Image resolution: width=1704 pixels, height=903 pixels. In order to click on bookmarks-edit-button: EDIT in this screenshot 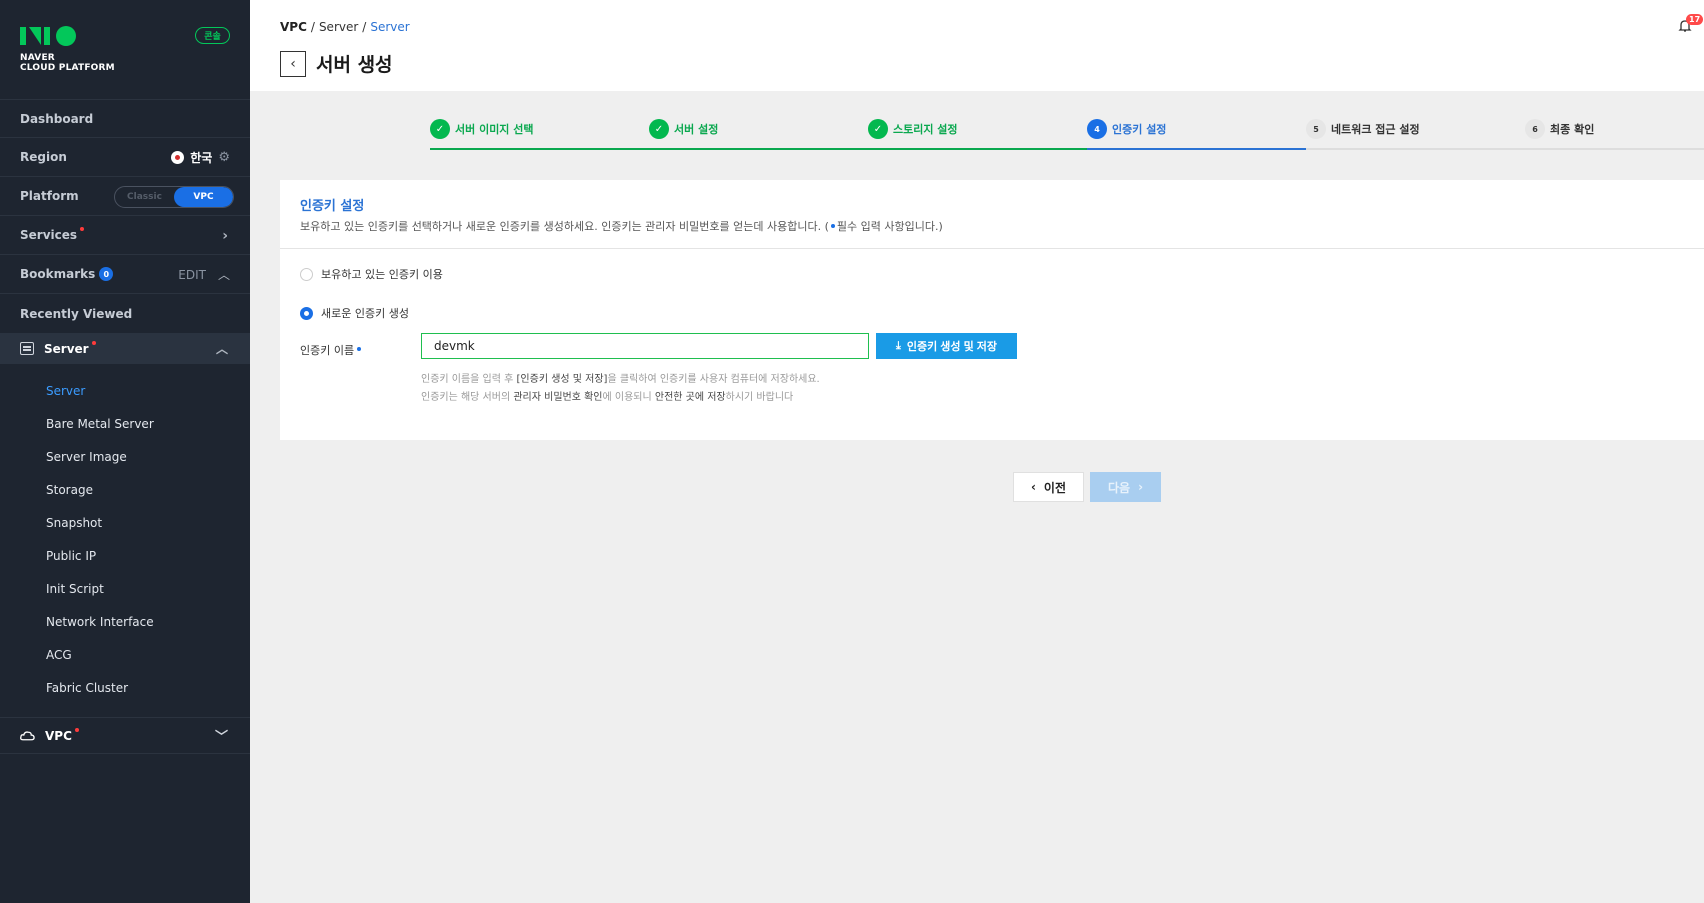, I will do `click(192, 275)`.